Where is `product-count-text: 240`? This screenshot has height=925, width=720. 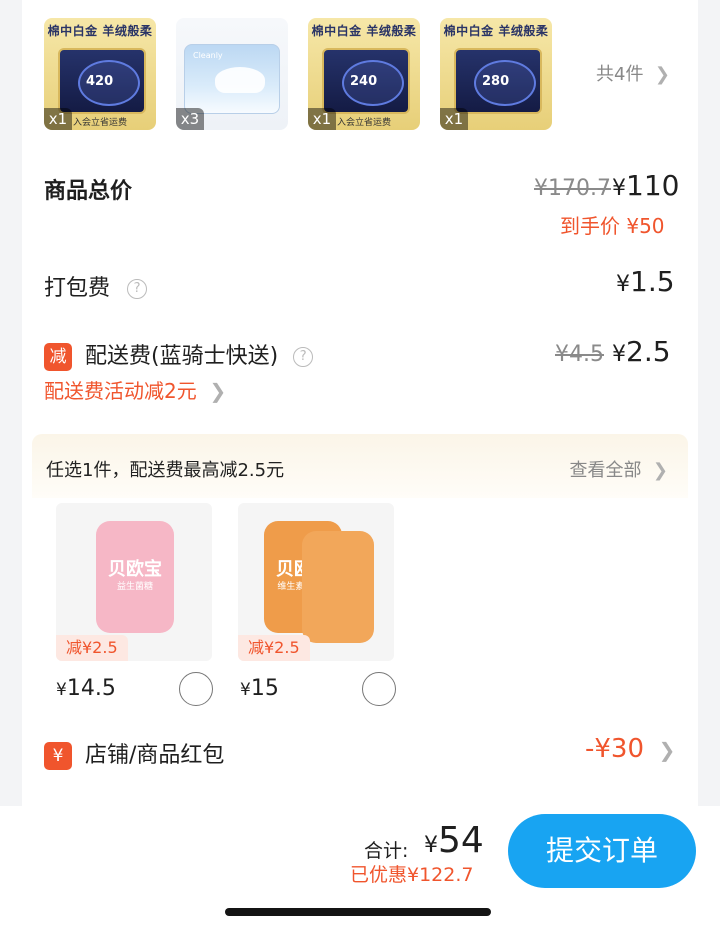
product-count-text: 240 is located at coordinates (364, 81).